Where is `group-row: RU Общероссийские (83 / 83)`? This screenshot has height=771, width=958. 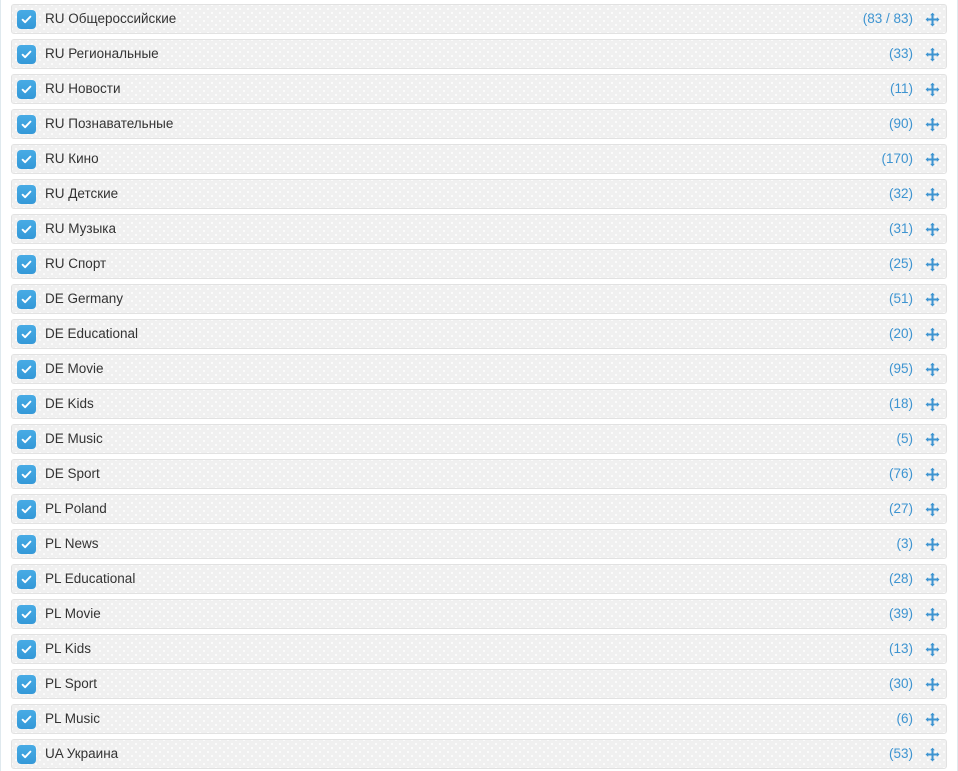 group-row: RU Общероссийские (83 / 83) is located at coordinates (479, 19).